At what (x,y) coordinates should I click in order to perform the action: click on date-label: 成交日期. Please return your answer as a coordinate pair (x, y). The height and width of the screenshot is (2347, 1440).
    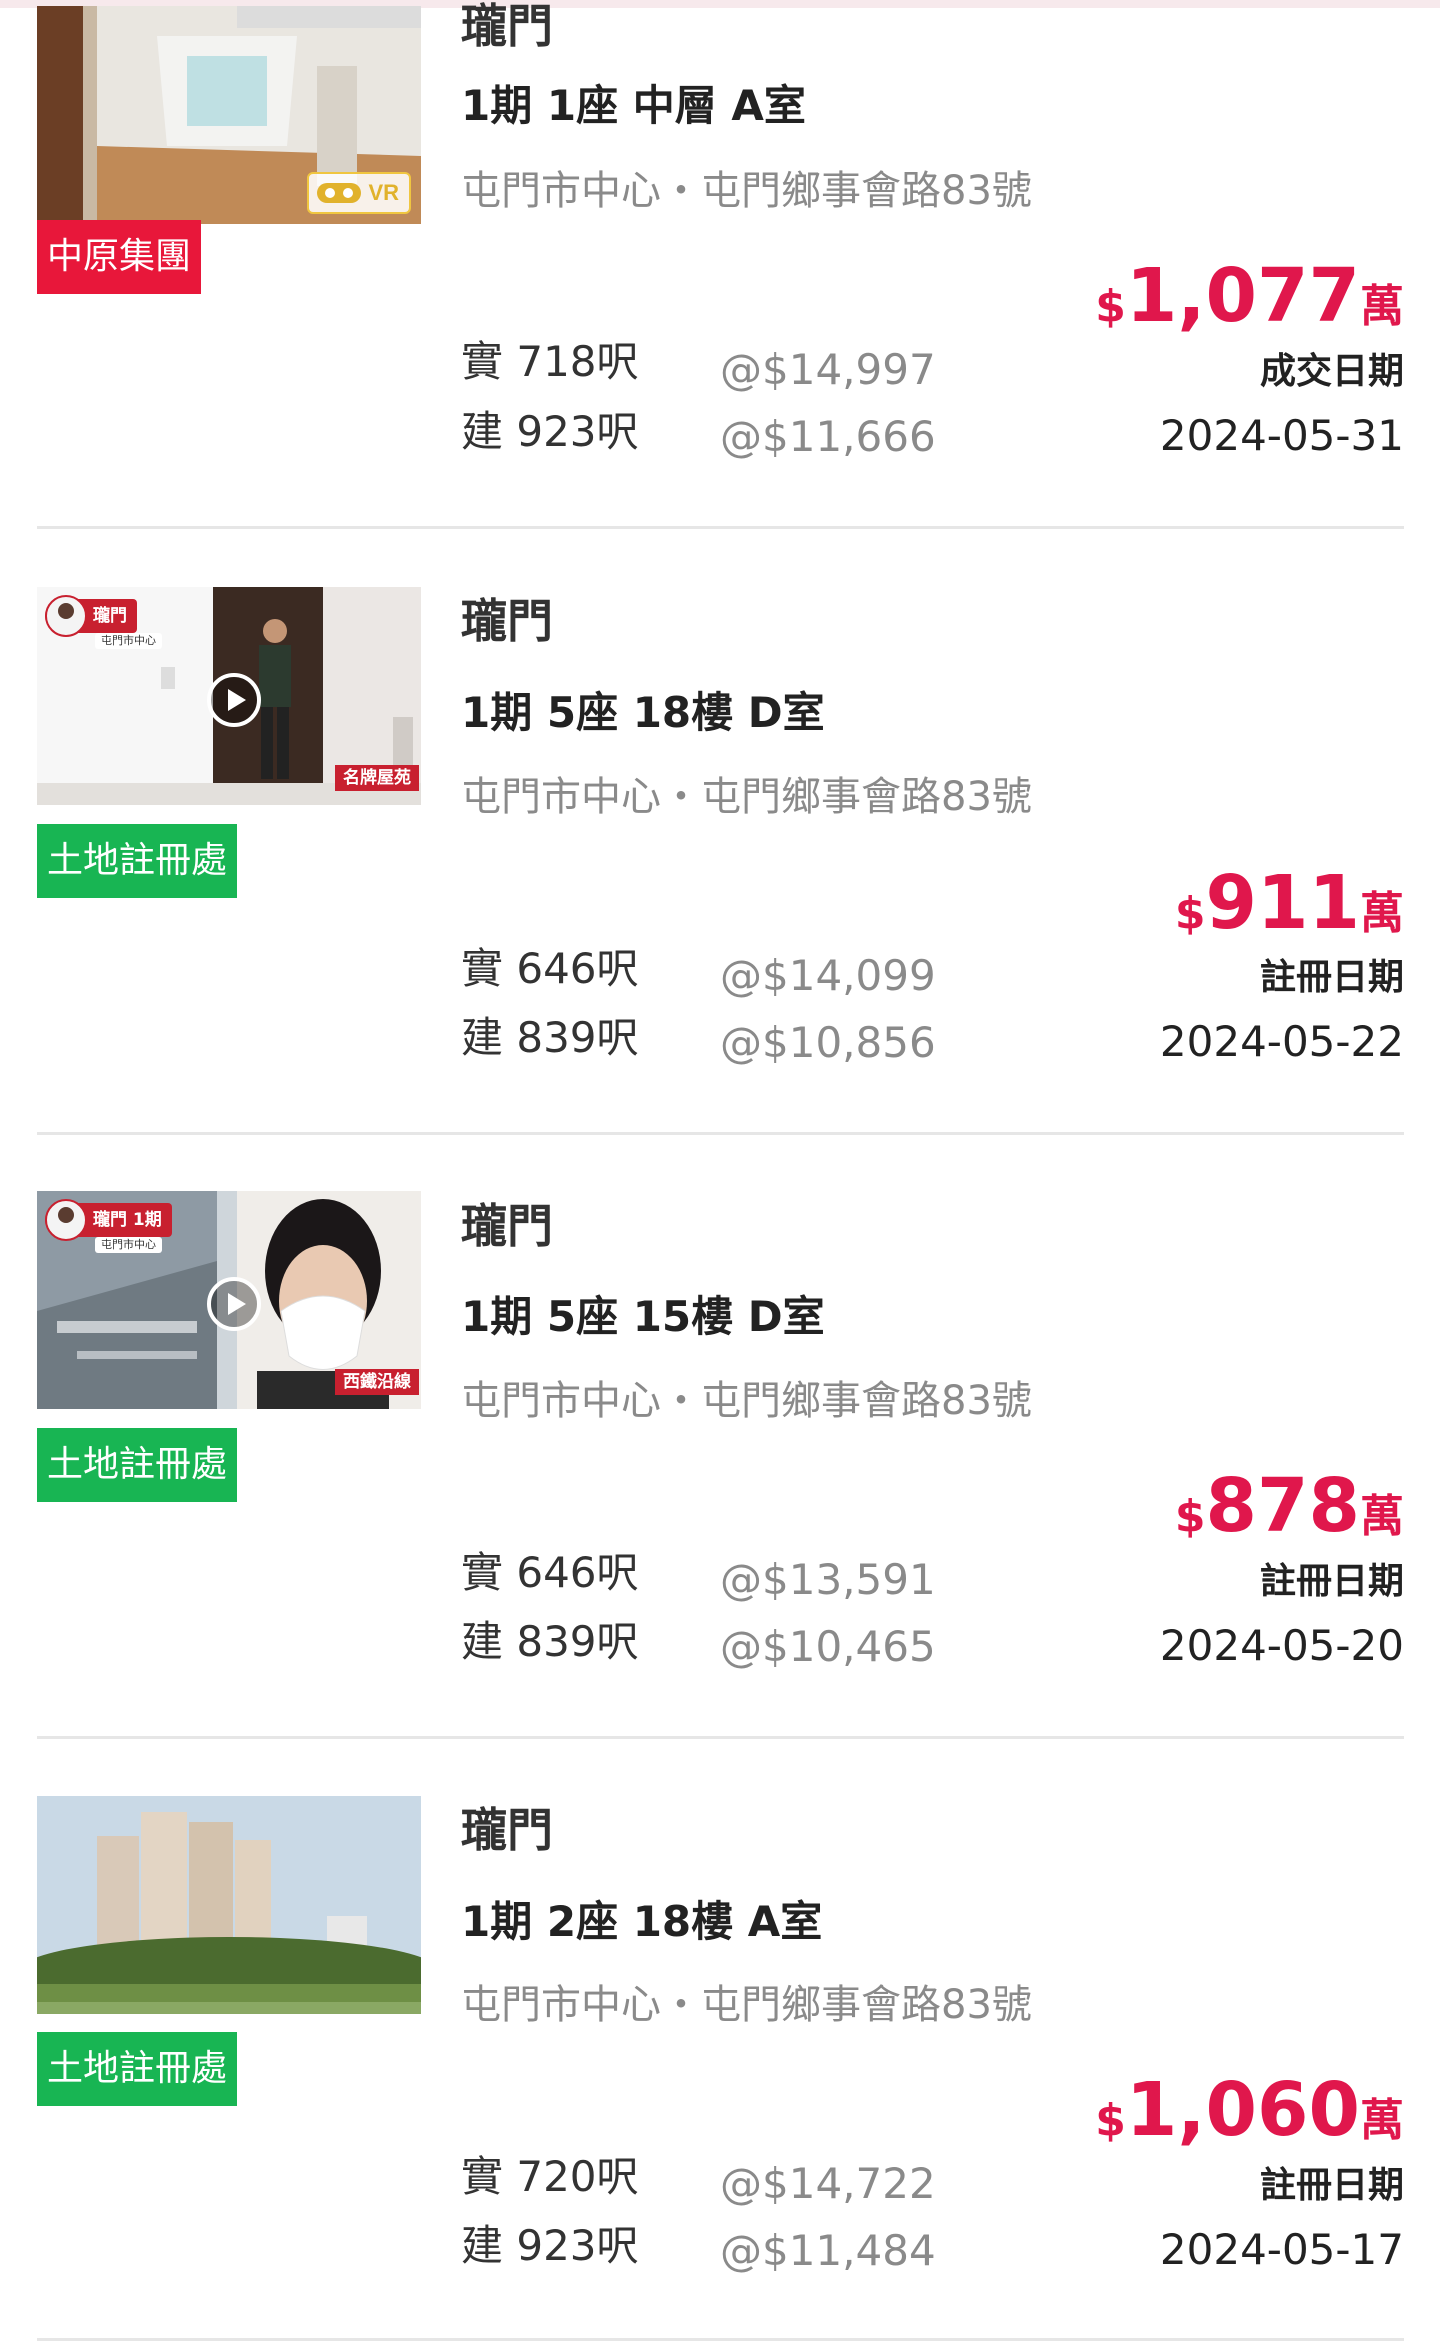
    Looking at the image, I should click on (1331, 371).